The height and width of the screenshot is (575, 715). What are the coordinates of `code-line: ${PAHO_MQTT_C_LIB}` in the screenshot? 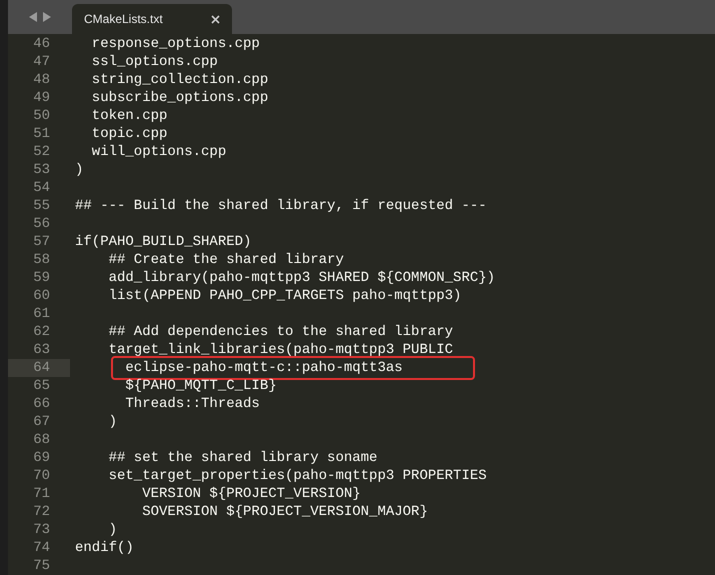 It's located at (200, 386).